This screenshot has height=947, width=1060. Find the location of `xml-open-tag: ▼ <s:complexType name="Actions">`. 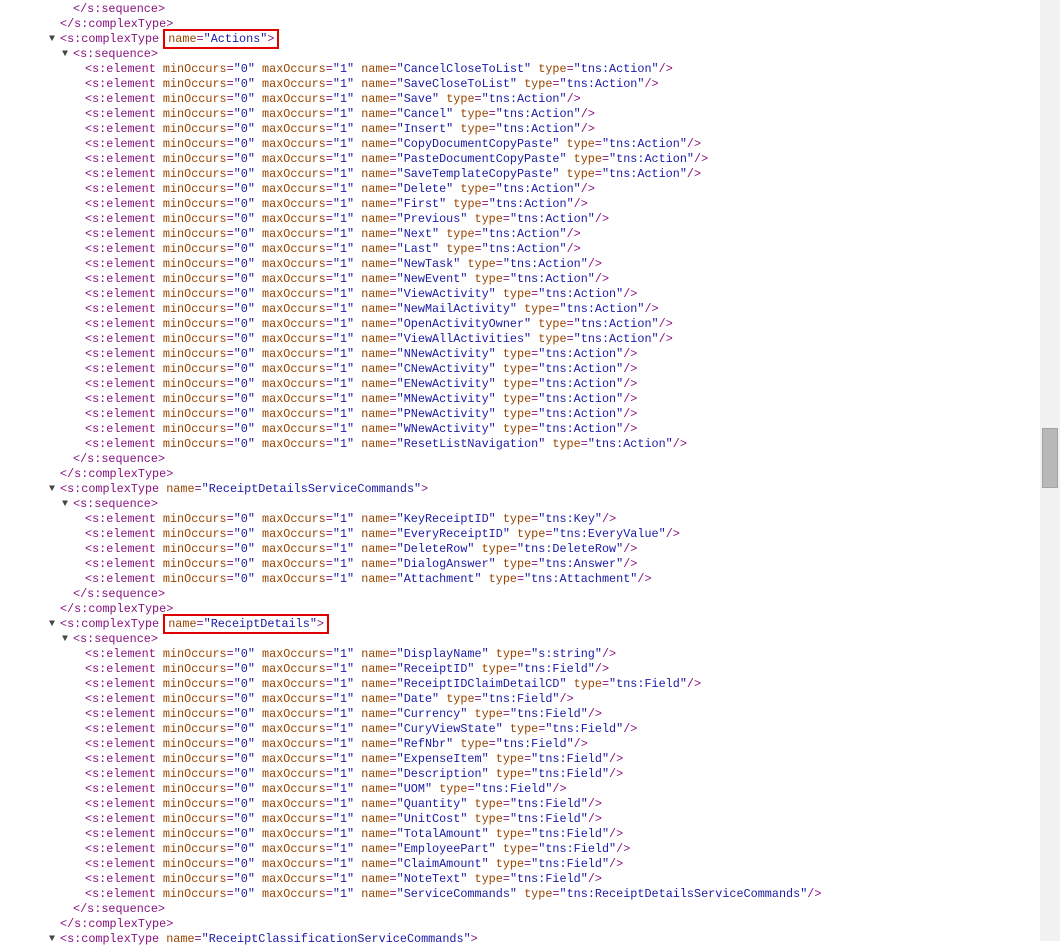

xml-open-tag: ▼ <s:complexType name="Actions"> is located at coordinates (164, 39).